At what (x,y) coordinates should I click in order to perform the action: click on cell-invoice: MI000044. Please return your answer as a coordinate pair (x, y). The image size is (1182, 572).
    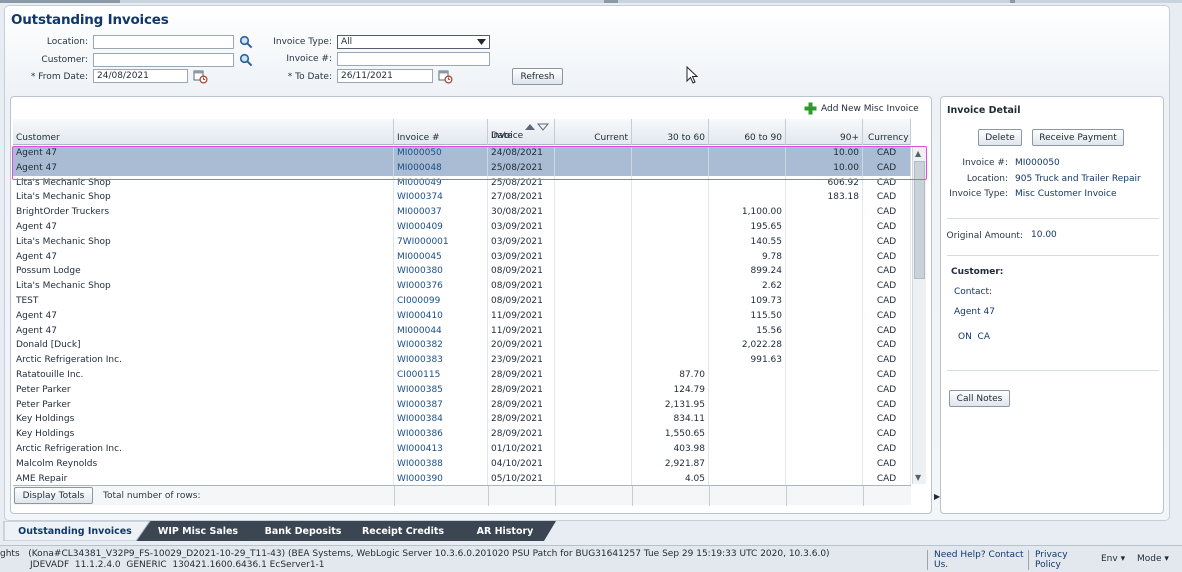
    Looking at the image, I should click on (441, 331).